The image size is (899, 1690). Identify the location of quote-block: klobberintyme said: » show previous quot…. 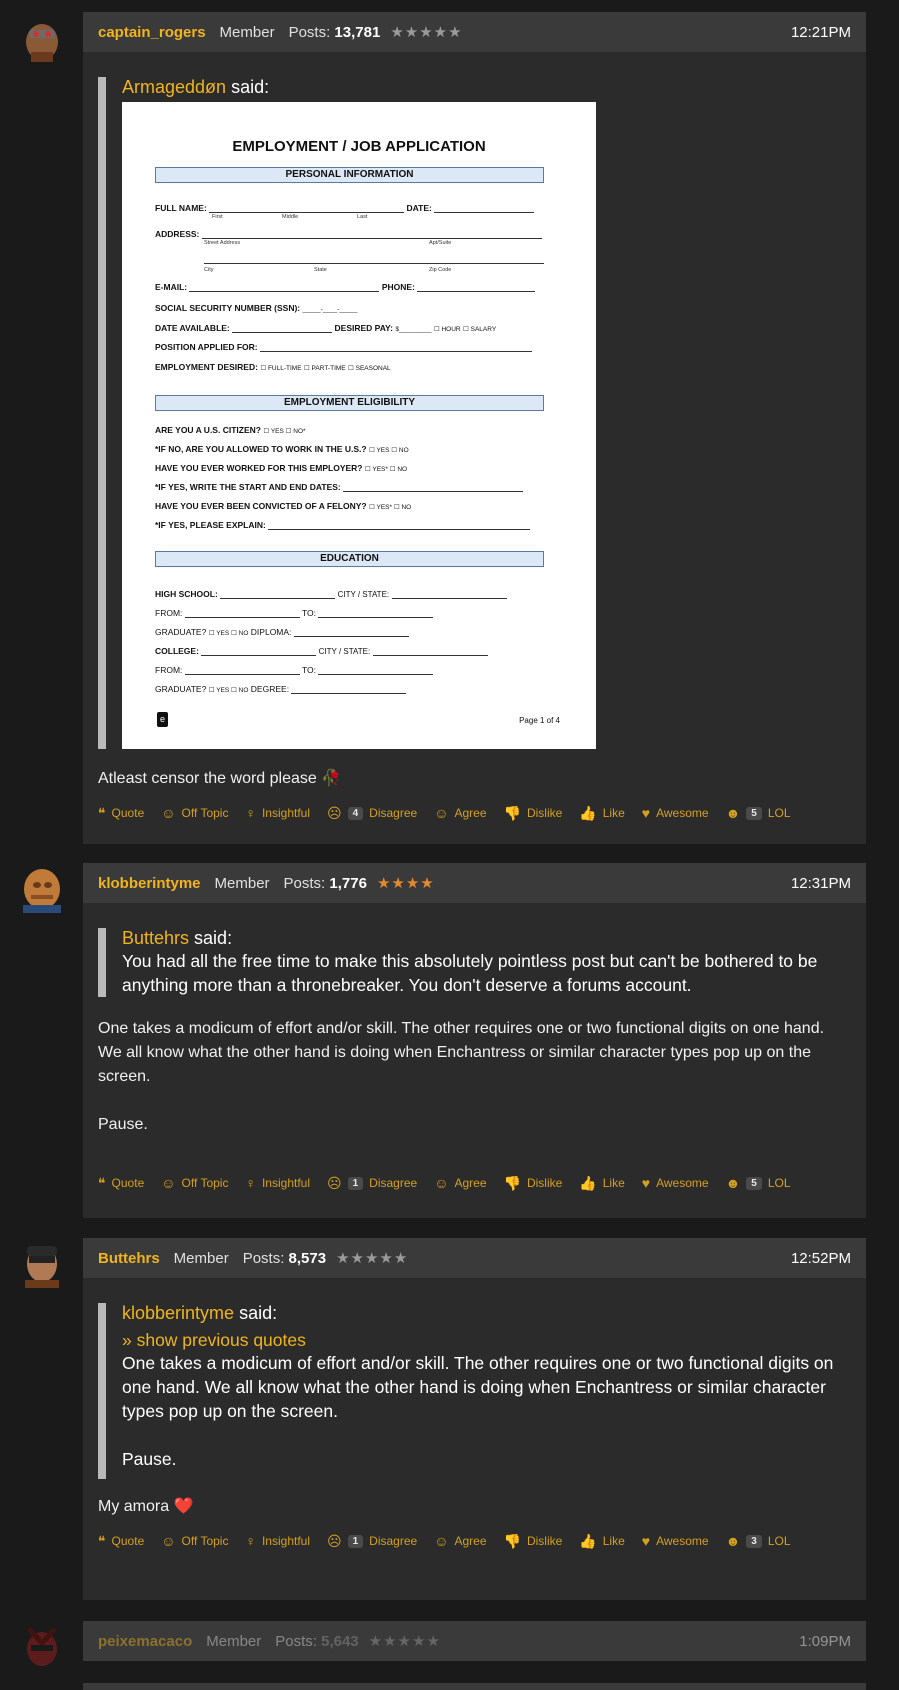
(474, 1391).